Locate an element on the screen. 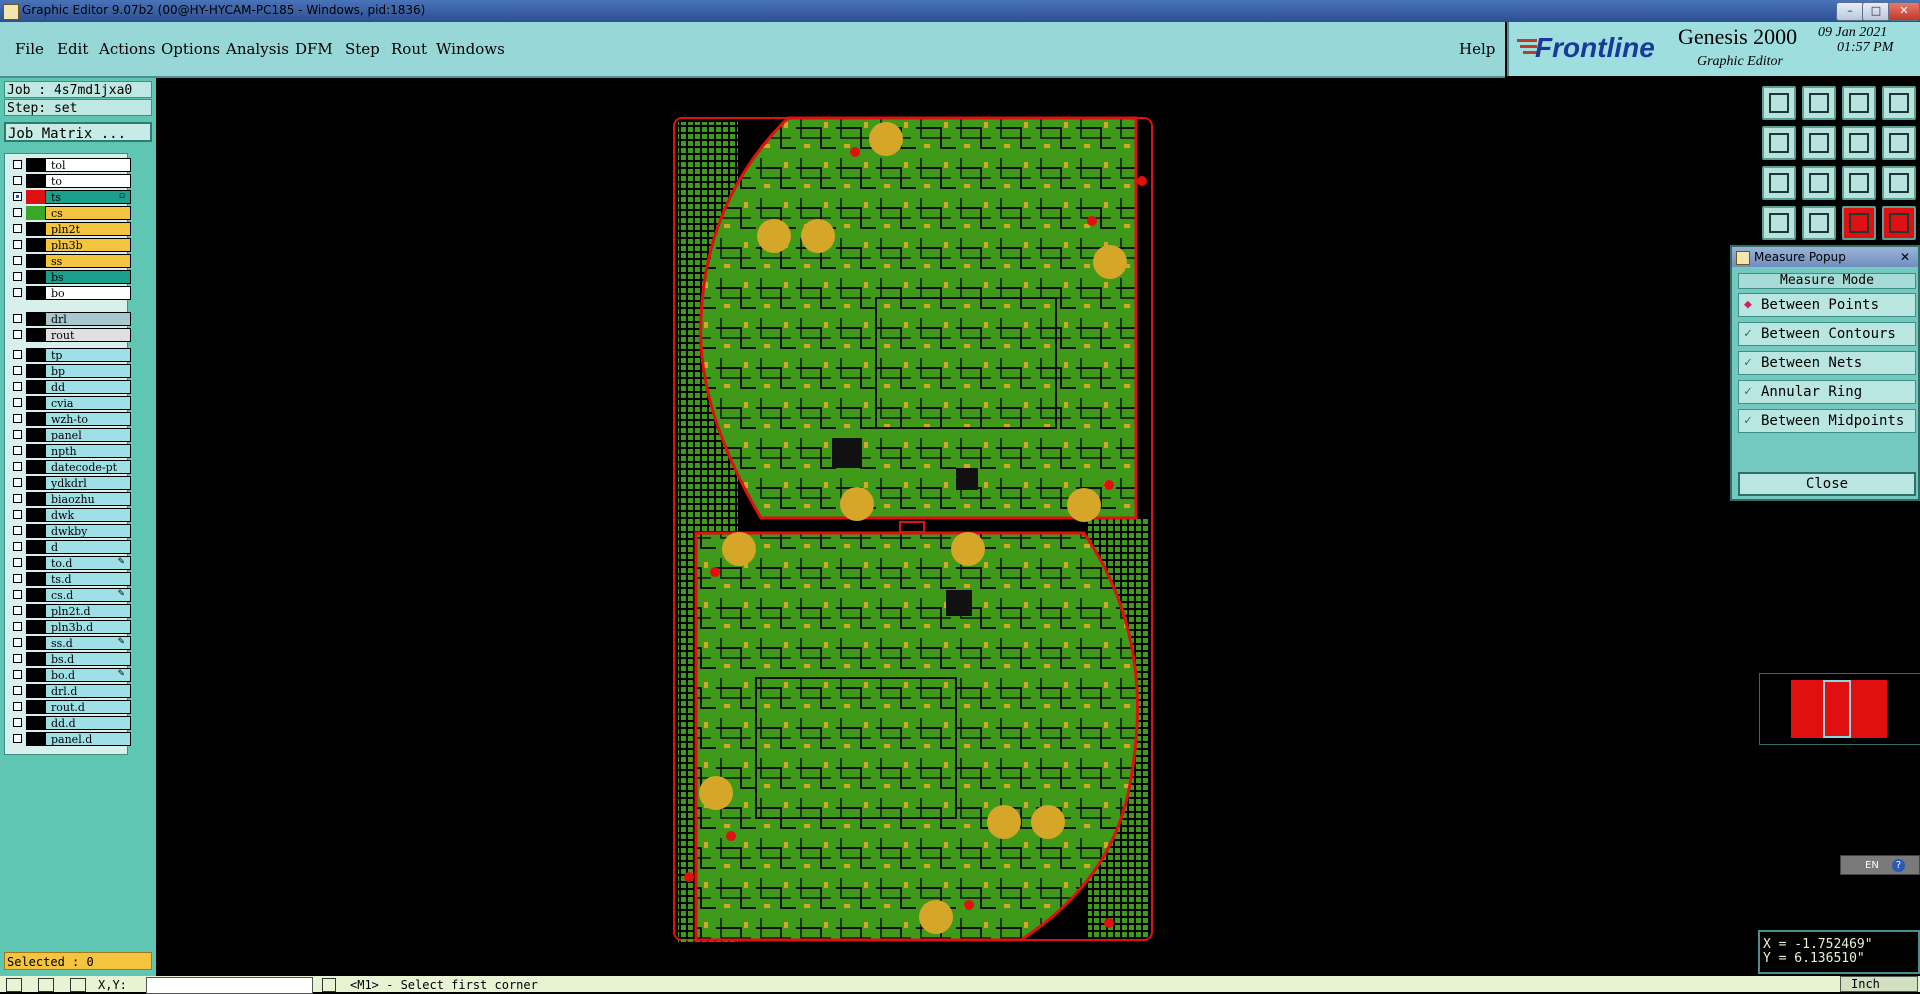 The image size is (1920, 994). layer-row-npth: npth is located at coordinates (70, 451).